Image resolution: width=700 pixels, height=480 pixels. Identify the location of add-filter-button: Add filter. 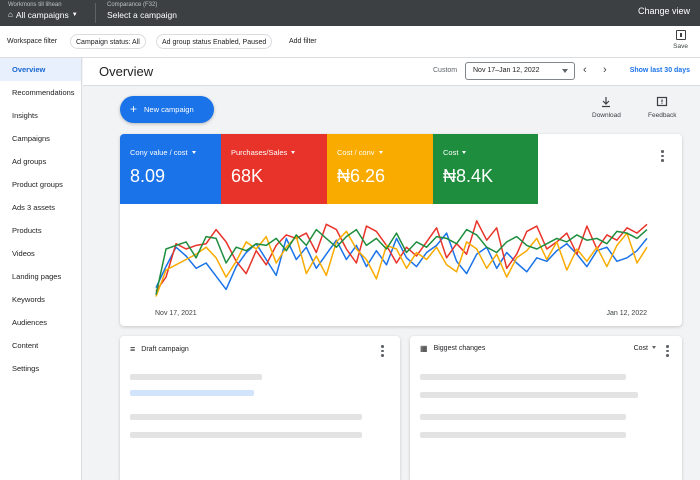
(303, 41).